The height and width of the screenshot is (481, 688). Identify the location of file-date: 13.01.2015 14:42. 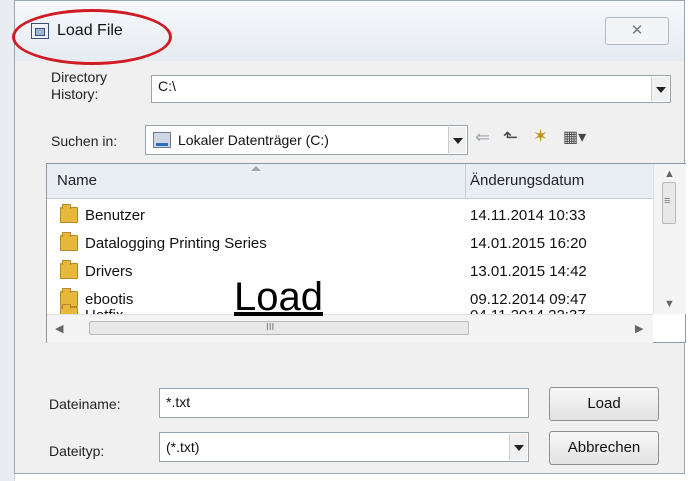
(528, 271).